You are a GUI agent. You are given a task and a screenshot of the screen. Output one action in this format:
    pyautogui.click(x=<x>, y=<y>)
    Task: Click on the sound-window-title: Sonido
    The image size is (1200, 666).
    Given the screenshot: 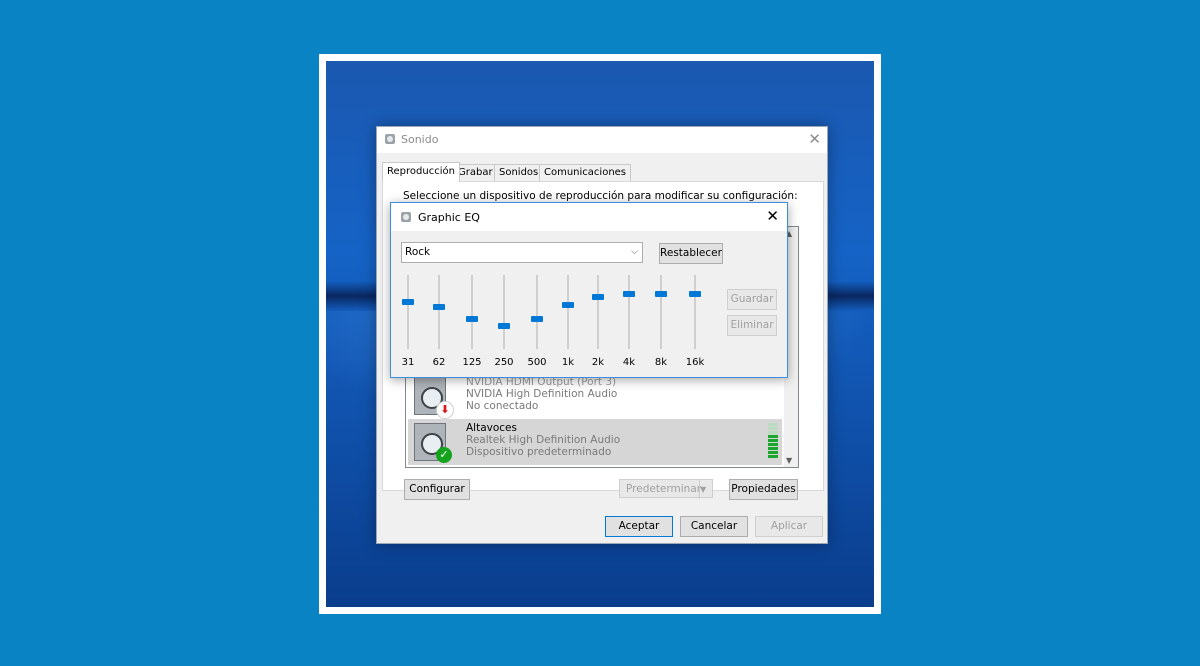 What is the action you would take?
    pyautogui.click(x=420, y=139)
    